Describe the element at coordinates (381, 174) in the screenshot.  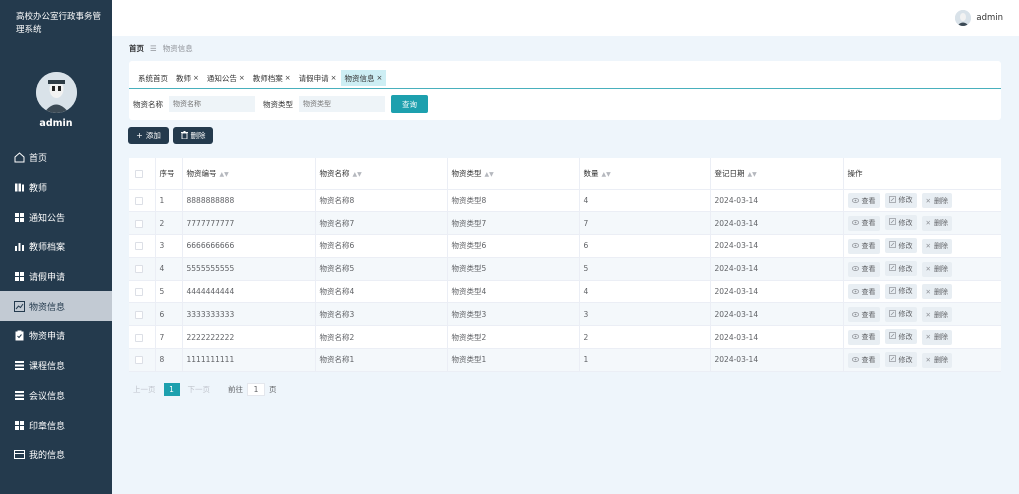
I see `column-header-name: 物资名称 ▲▼` at that location.